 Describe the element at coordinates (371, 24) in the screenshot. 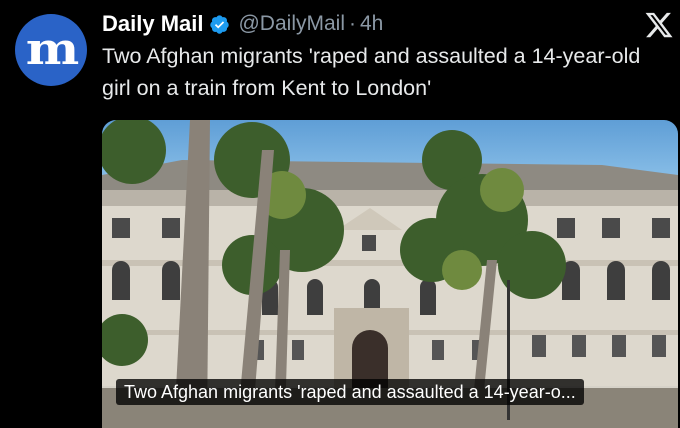

I see `tweet-time: 4h` at that location.